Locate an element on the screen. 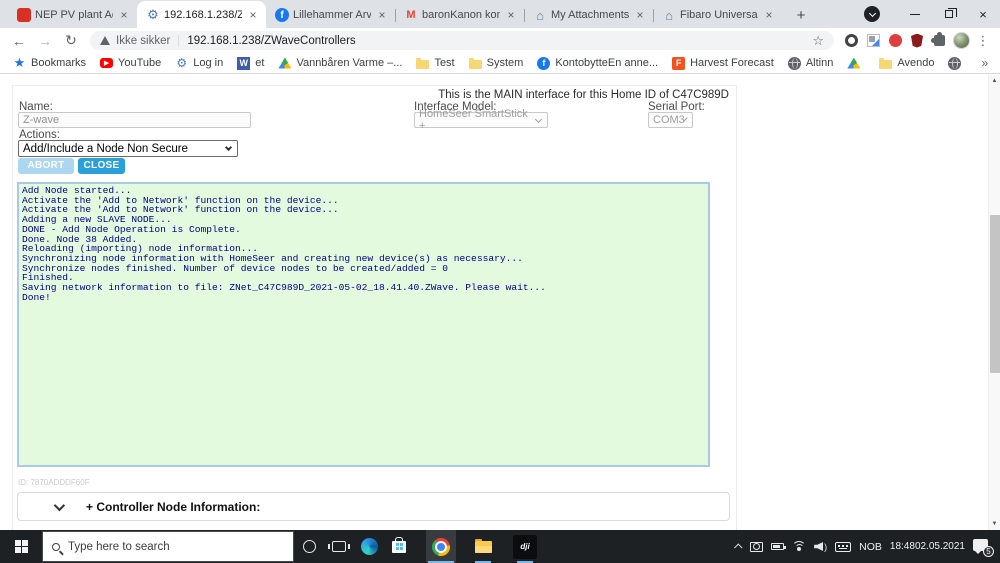 The height and width of the screenshot is (563, 1000). tray-display-button is located at coordinates (757, 546).